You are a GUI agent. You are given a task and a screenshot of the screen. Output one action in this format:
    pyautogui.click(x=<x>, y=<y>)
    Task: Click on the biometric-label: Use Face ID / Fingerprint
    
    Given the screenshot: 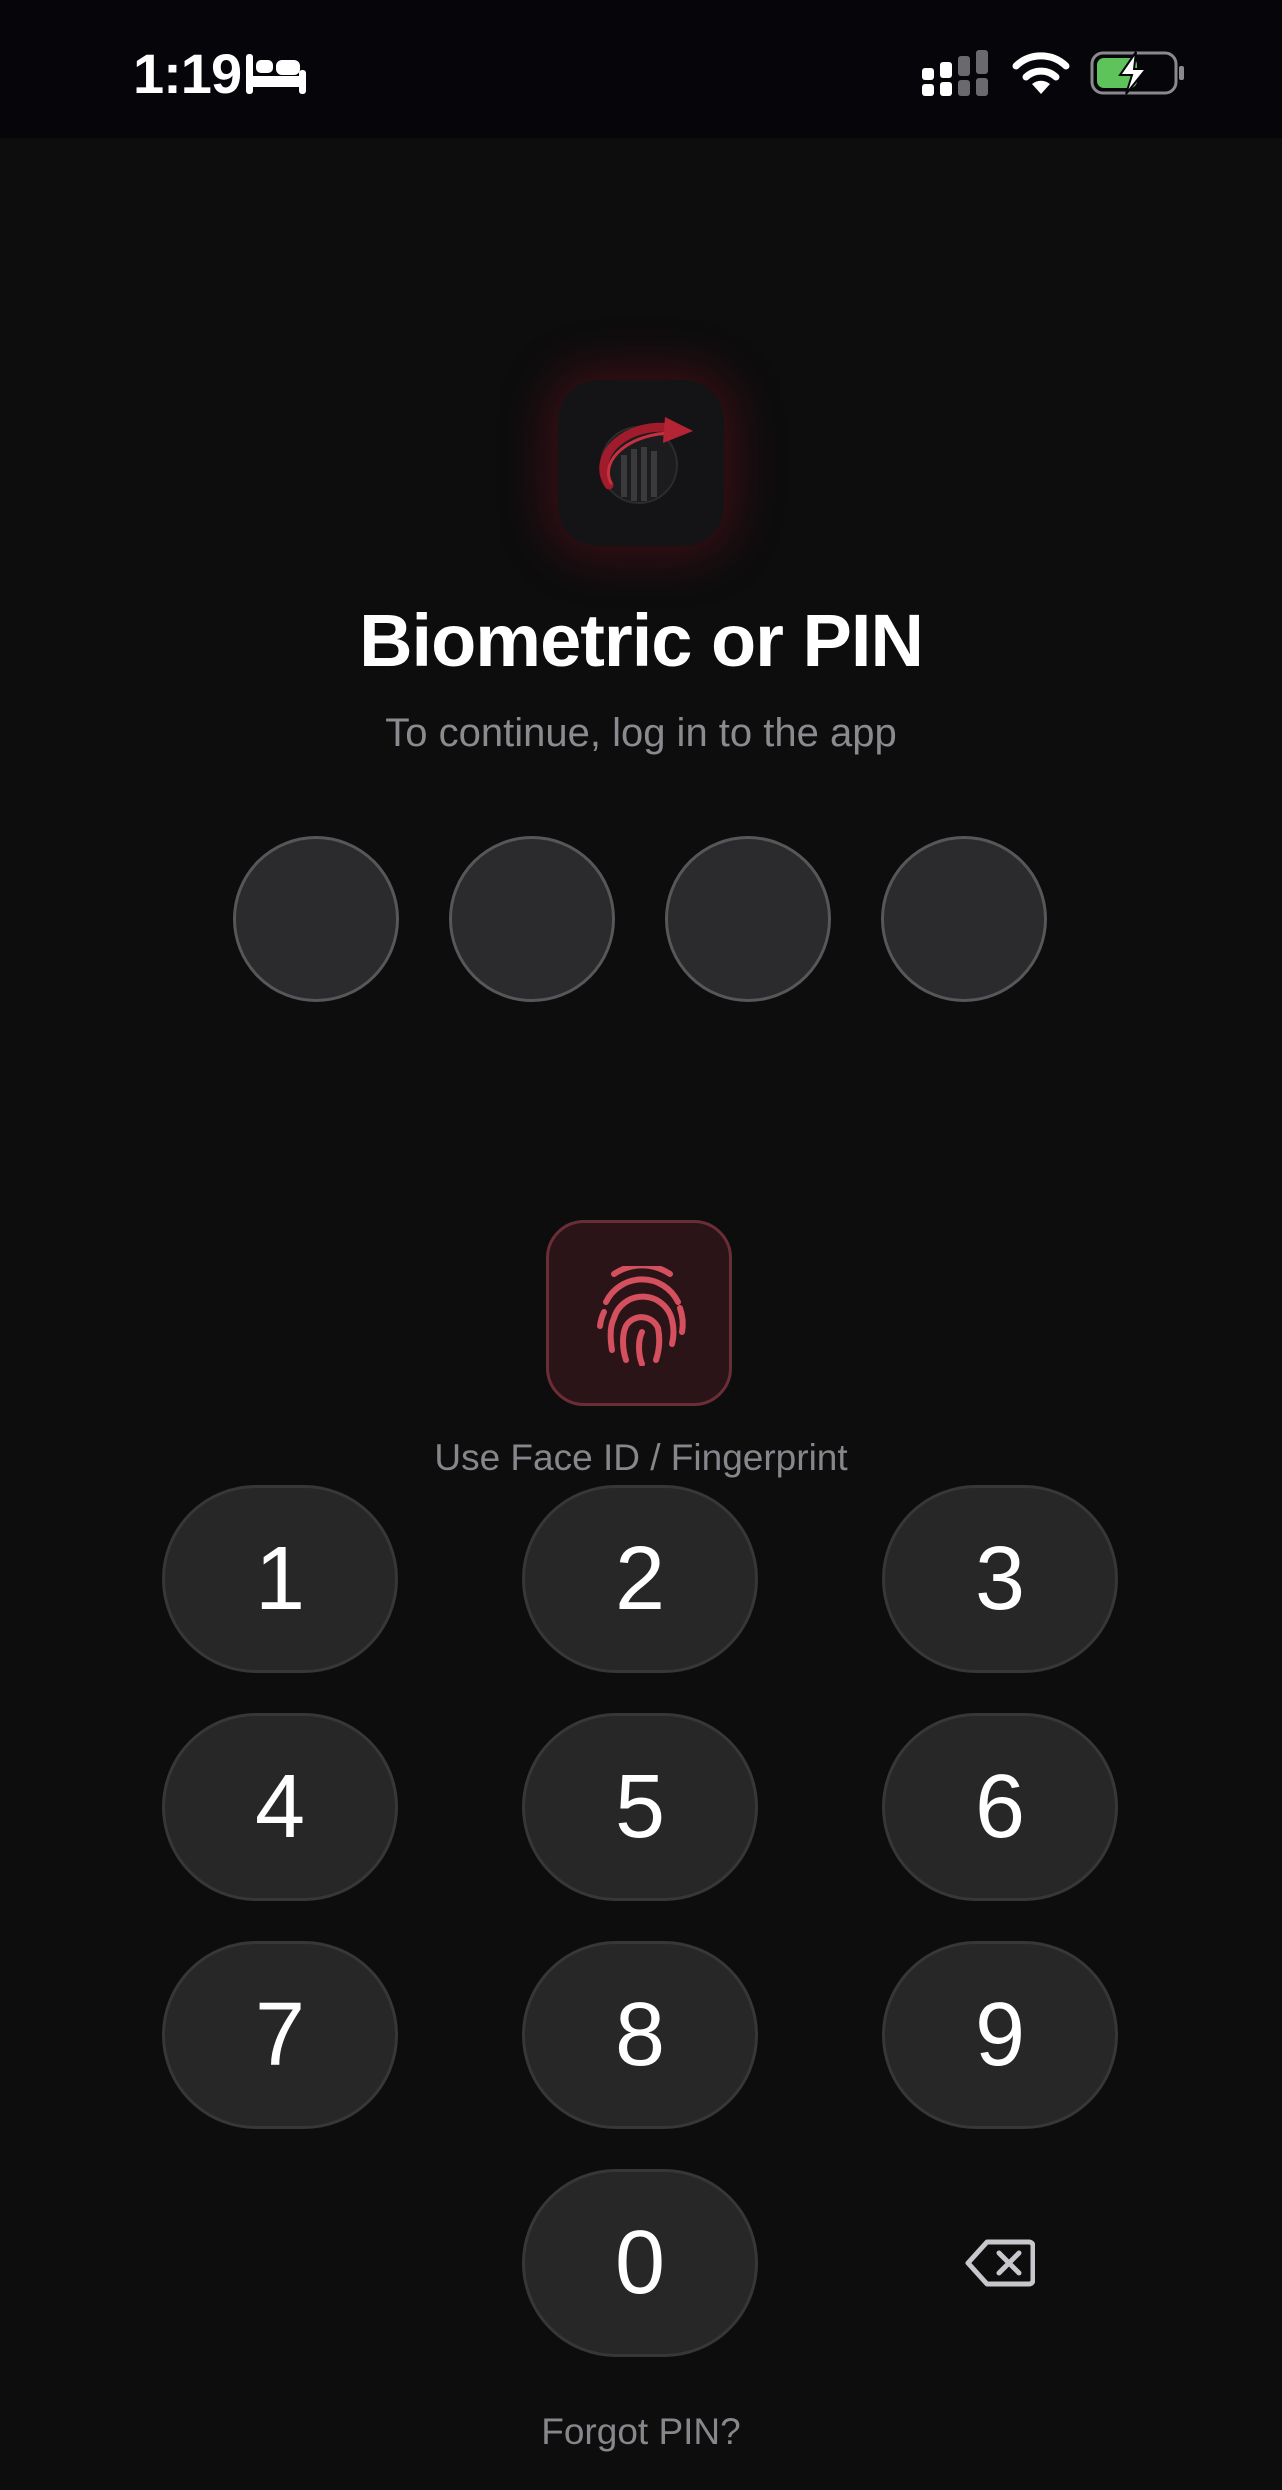 What is the action you would take?
    pyautogui.click(x=641, y=1457)
    